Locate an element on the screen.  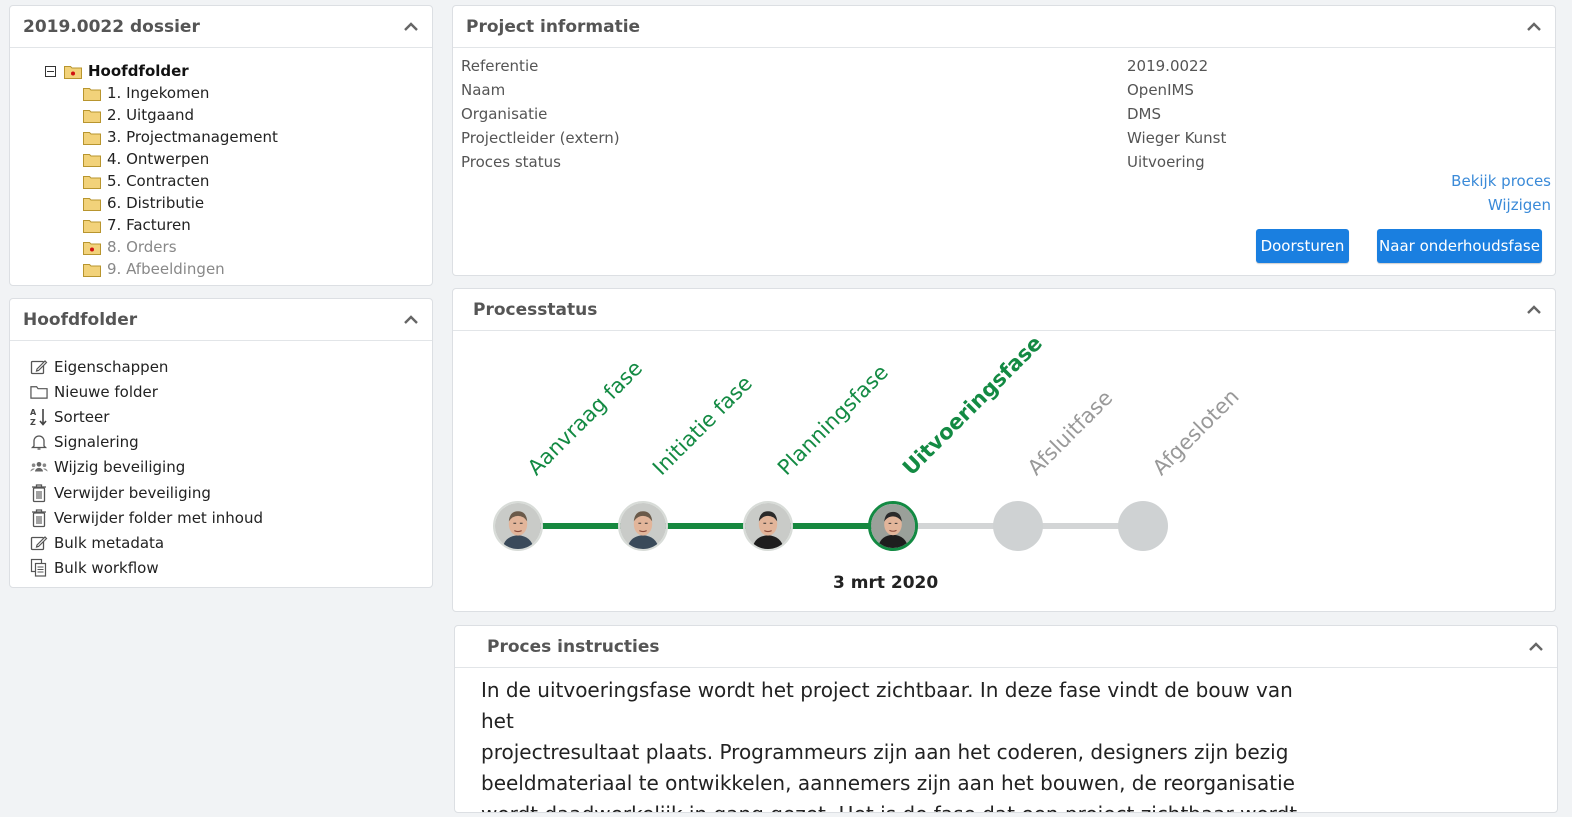
tree-folder-item: 2. Uitgaand is located at coordinates (161, 115).